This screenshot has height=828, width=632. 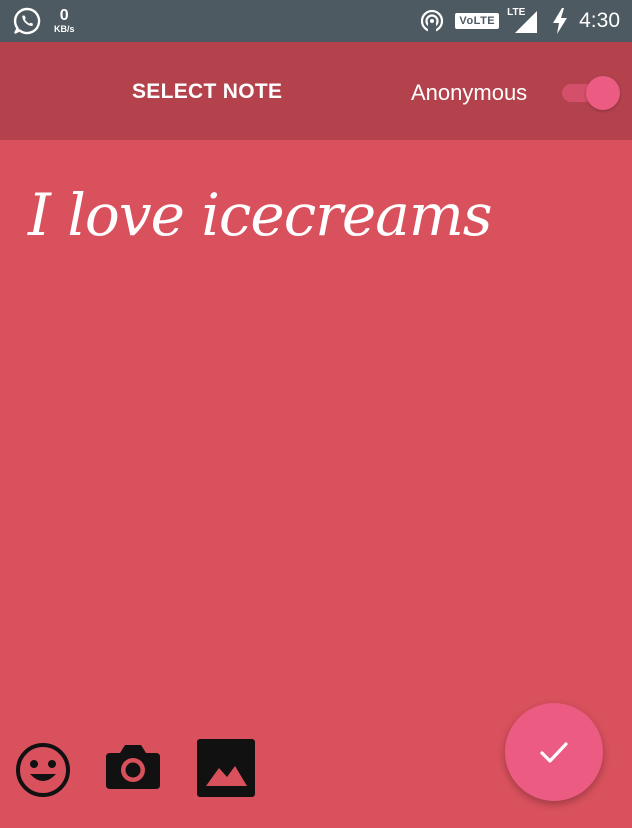 I want to click on camera-icon, so click(x=133, y=768).